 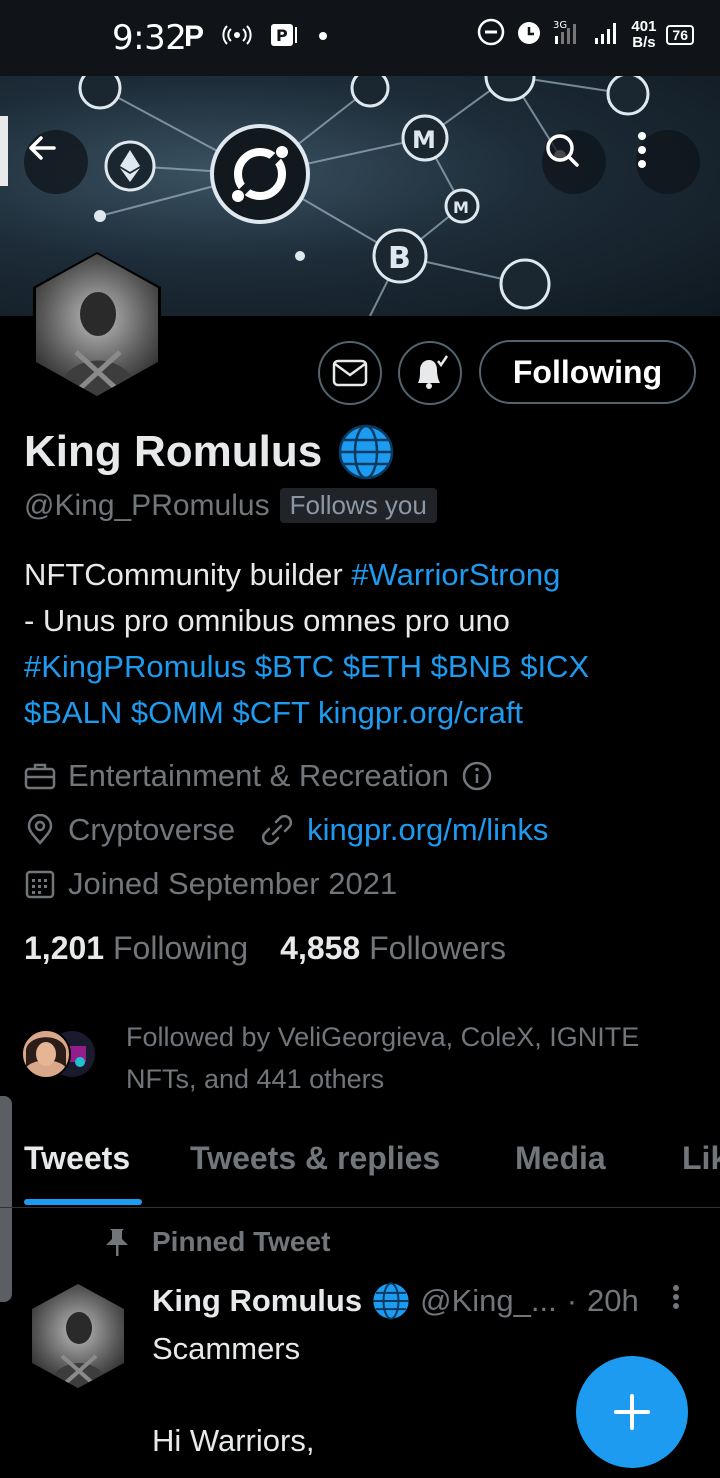 What do you see at coordinates (320, 948) in the screenshot?
I see `followers-count: 4,858` at bounding box center [320, 948].